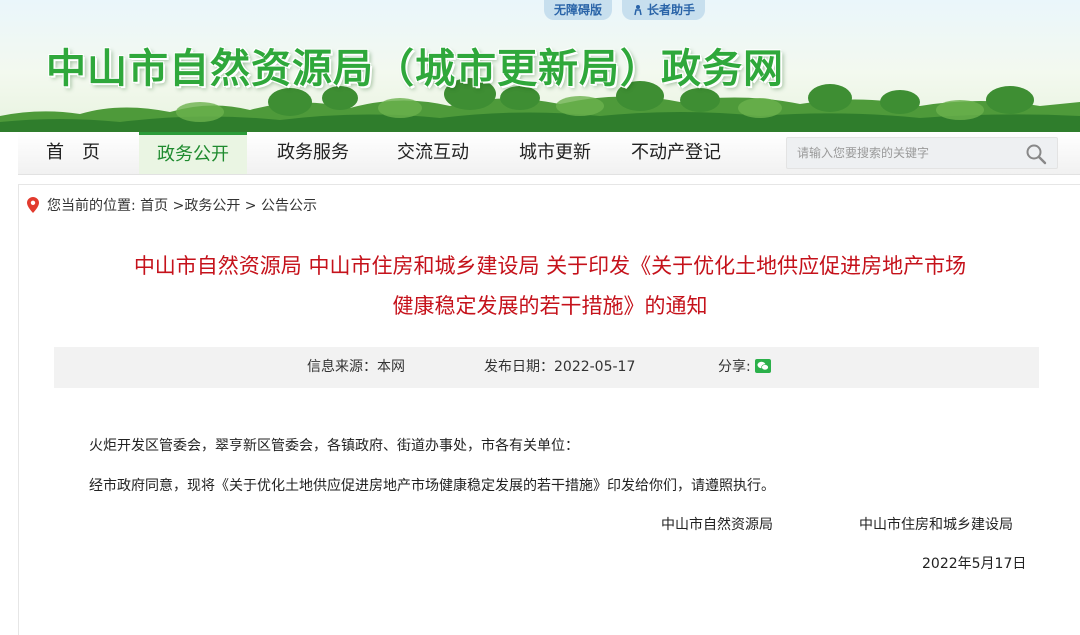 This screenshot has height=635, width=1080. I want to click on nav-item-home: 首 页, so click(73, 153).